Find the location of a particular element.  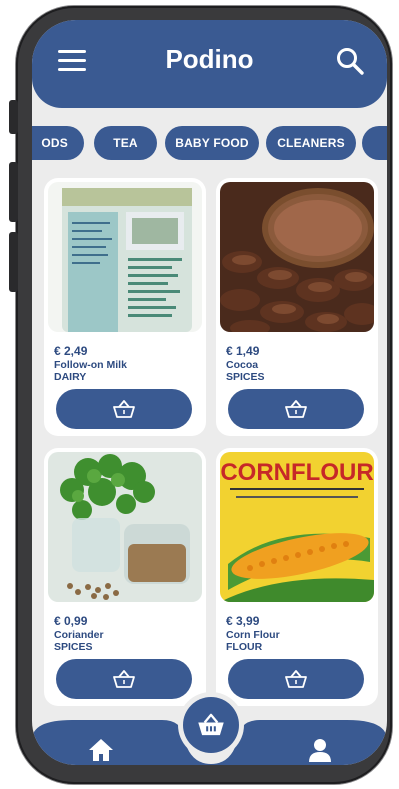

phone-volume-up is located at coordinates (13, 192).